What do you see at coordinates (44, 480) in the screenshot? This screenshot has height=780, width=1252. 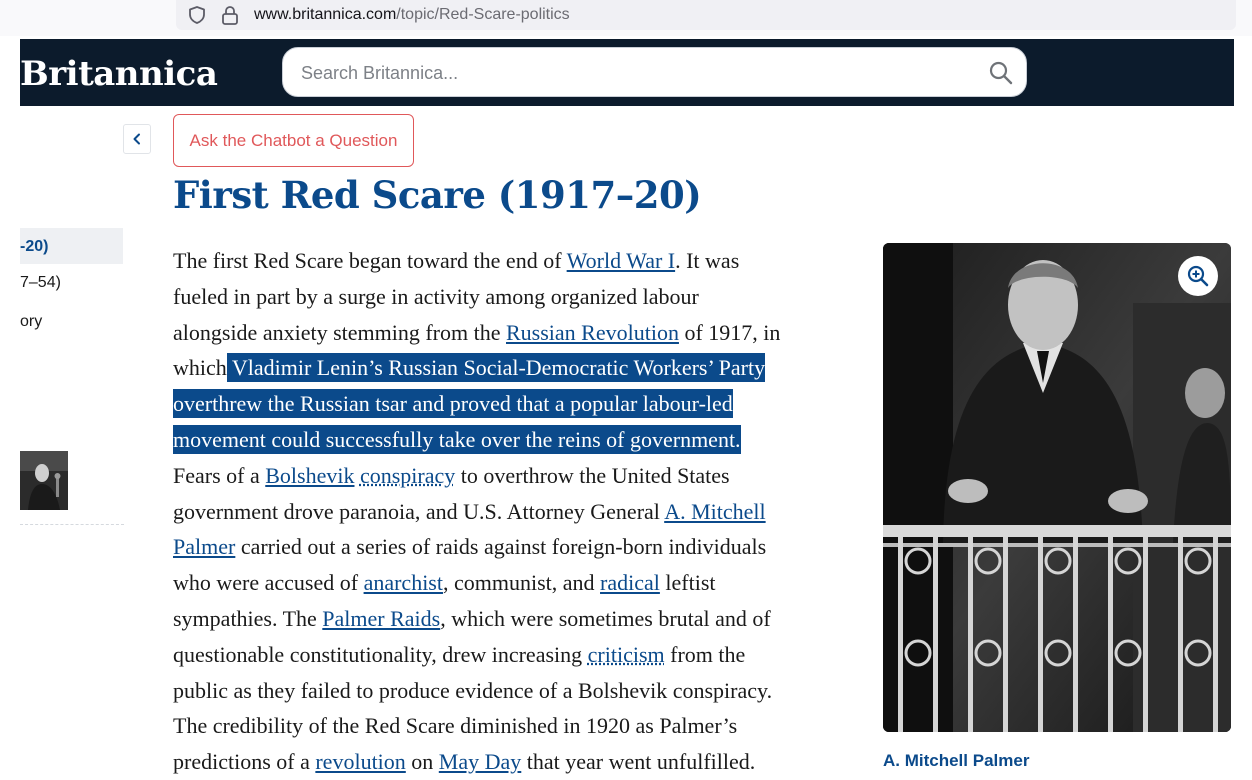 I see `toc-thumbnail-image` at bounding box center [44, 480].